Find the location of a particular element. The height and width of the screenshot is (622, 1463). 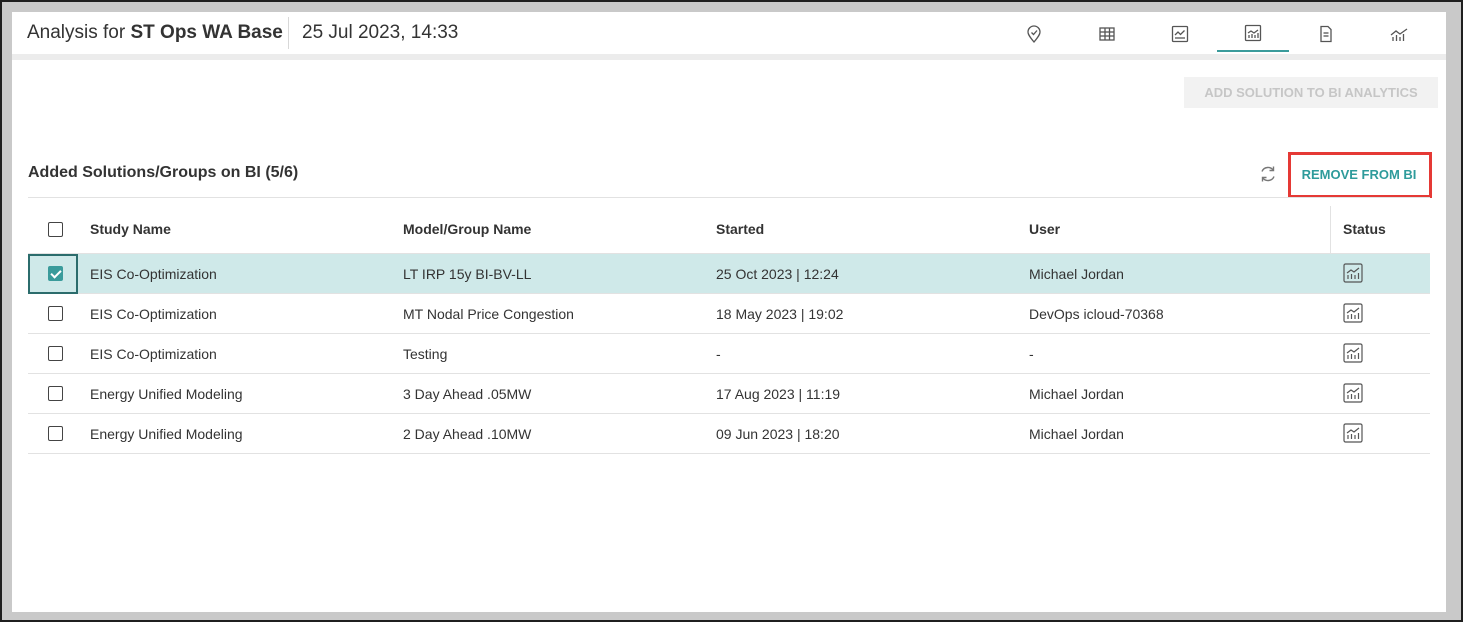

model-name-cell: Testing is located at coordinates (425, 354).